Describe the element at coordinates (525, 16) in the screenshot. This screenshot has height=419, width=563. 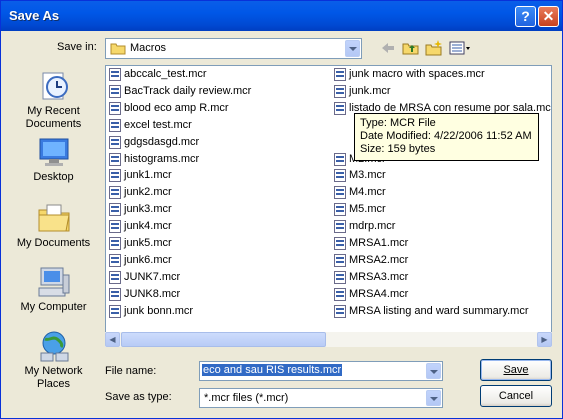
I see `help-button: ?` at that location.